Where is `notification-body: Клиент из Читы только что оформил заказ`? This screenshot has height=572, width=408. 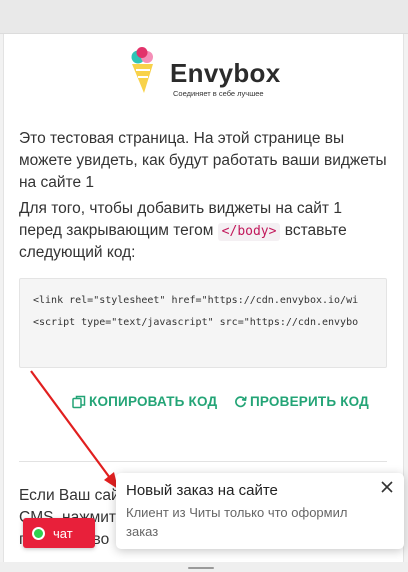
notification-body: Клиент из Читы только что оформил заказ is located at coordinates (237, 522).